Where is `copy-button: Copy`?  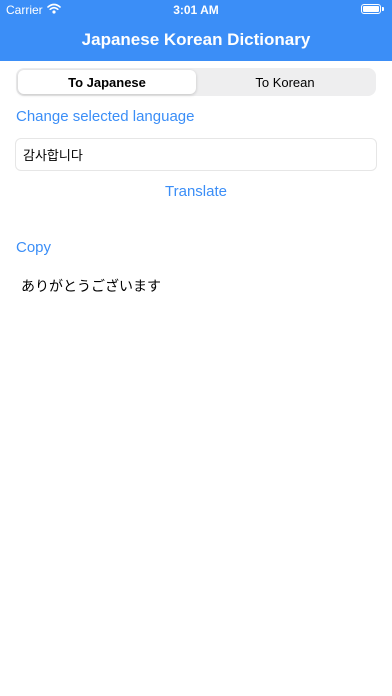
copy-button: Copy is located at coordinates (33, 247).